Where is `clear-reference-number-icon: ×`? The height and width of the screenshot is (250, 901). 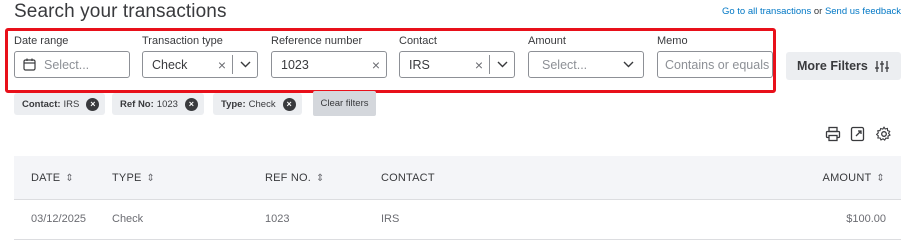 clear-reference-number-icon: × is located at coordinates (376, 65).